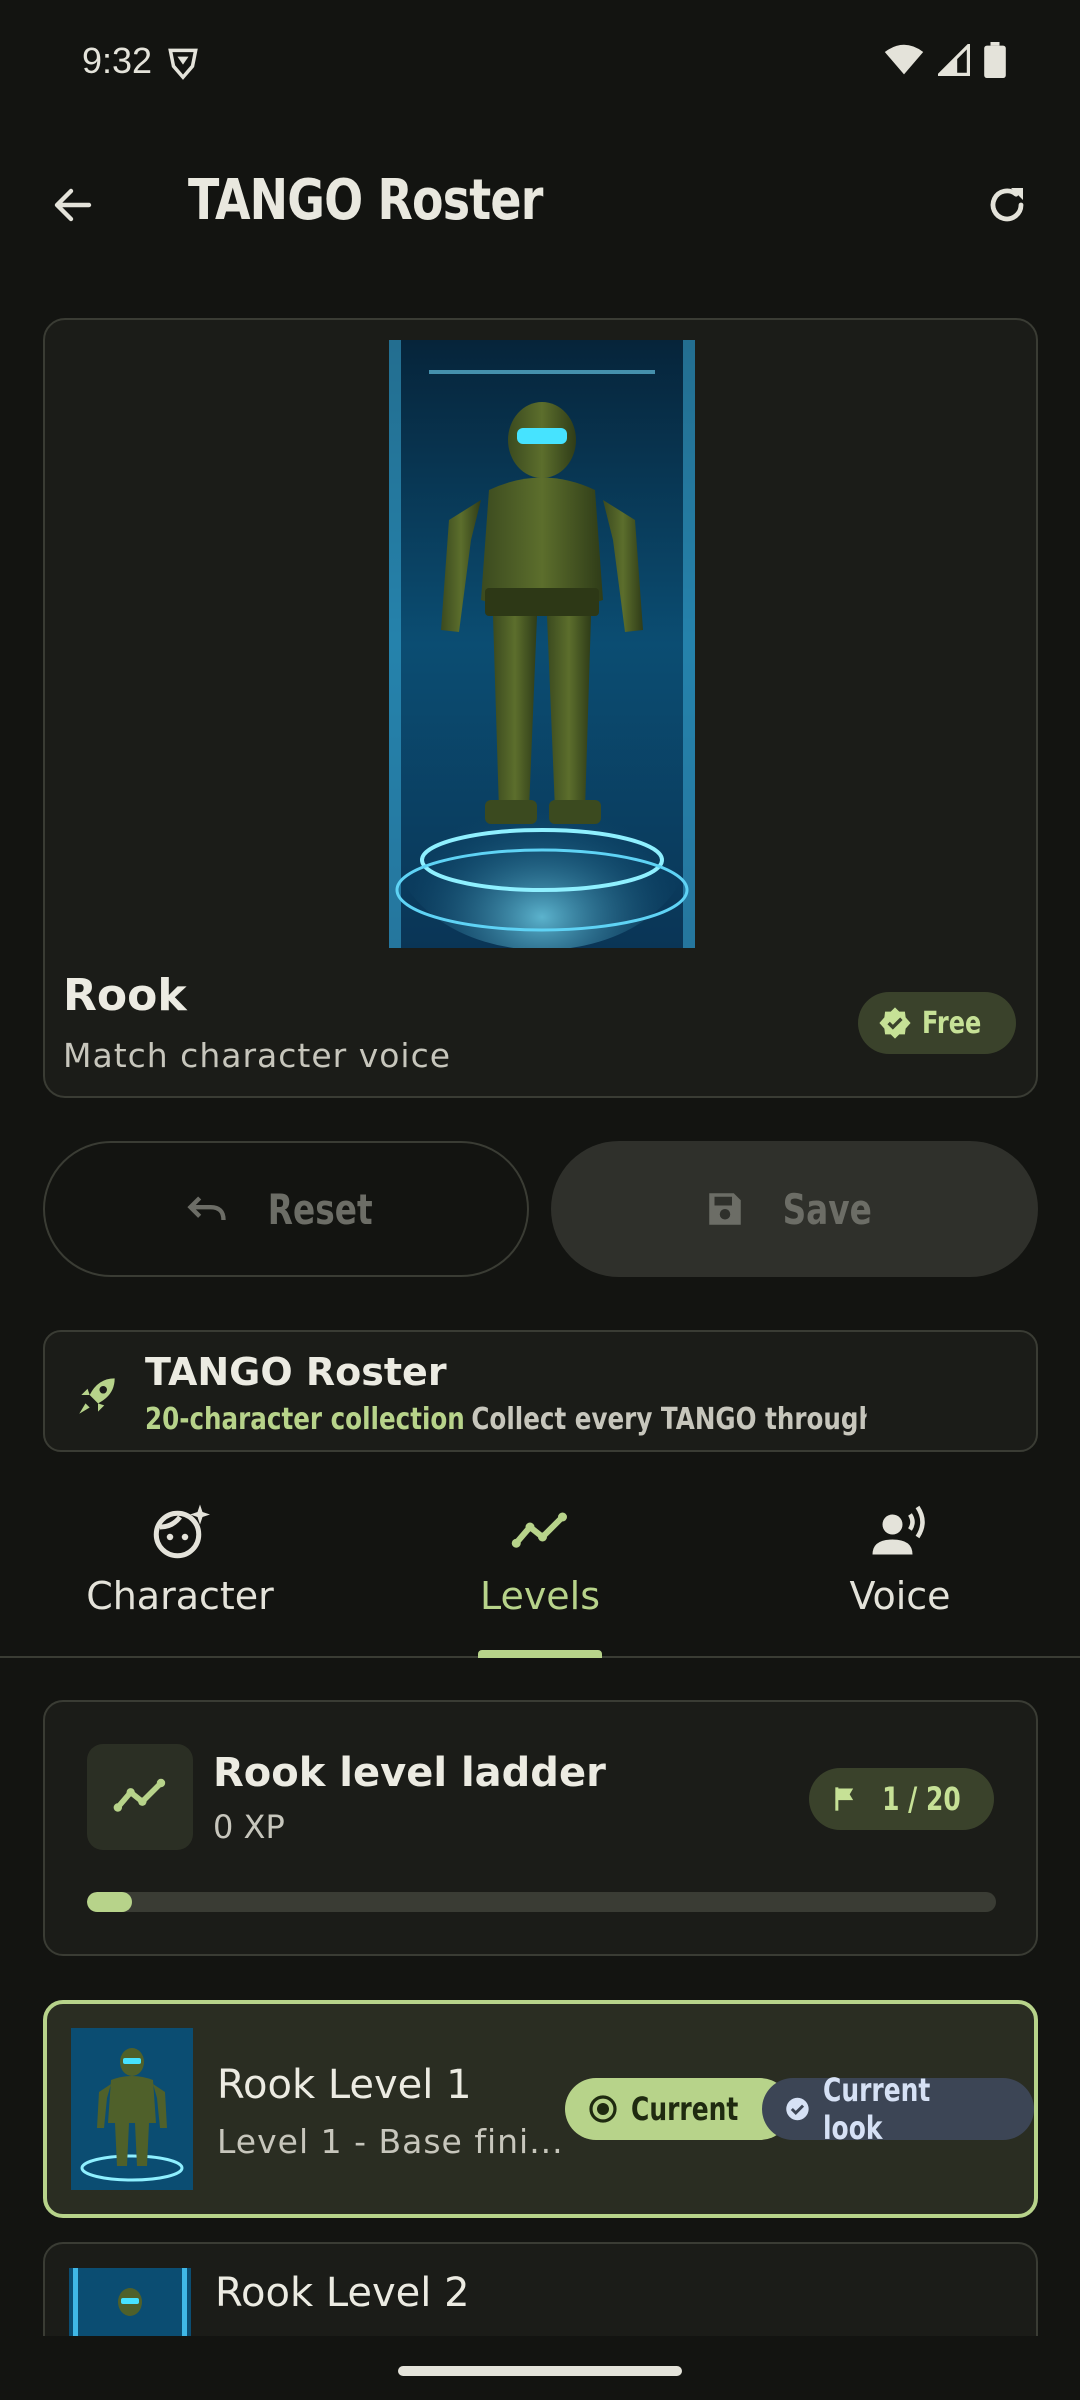 The image size is (1080, 2400). I want to click on current-look-chip-label: Current look, so click(876, 2109).